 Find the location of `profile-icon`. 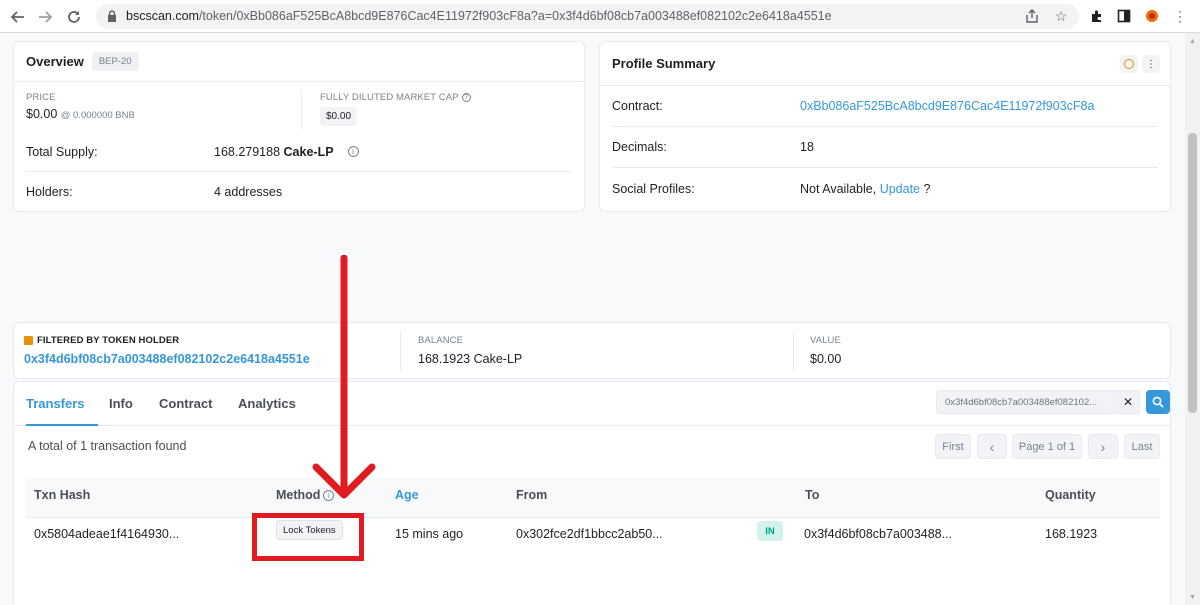

profile-icon is located at coordinates (1152, 16).